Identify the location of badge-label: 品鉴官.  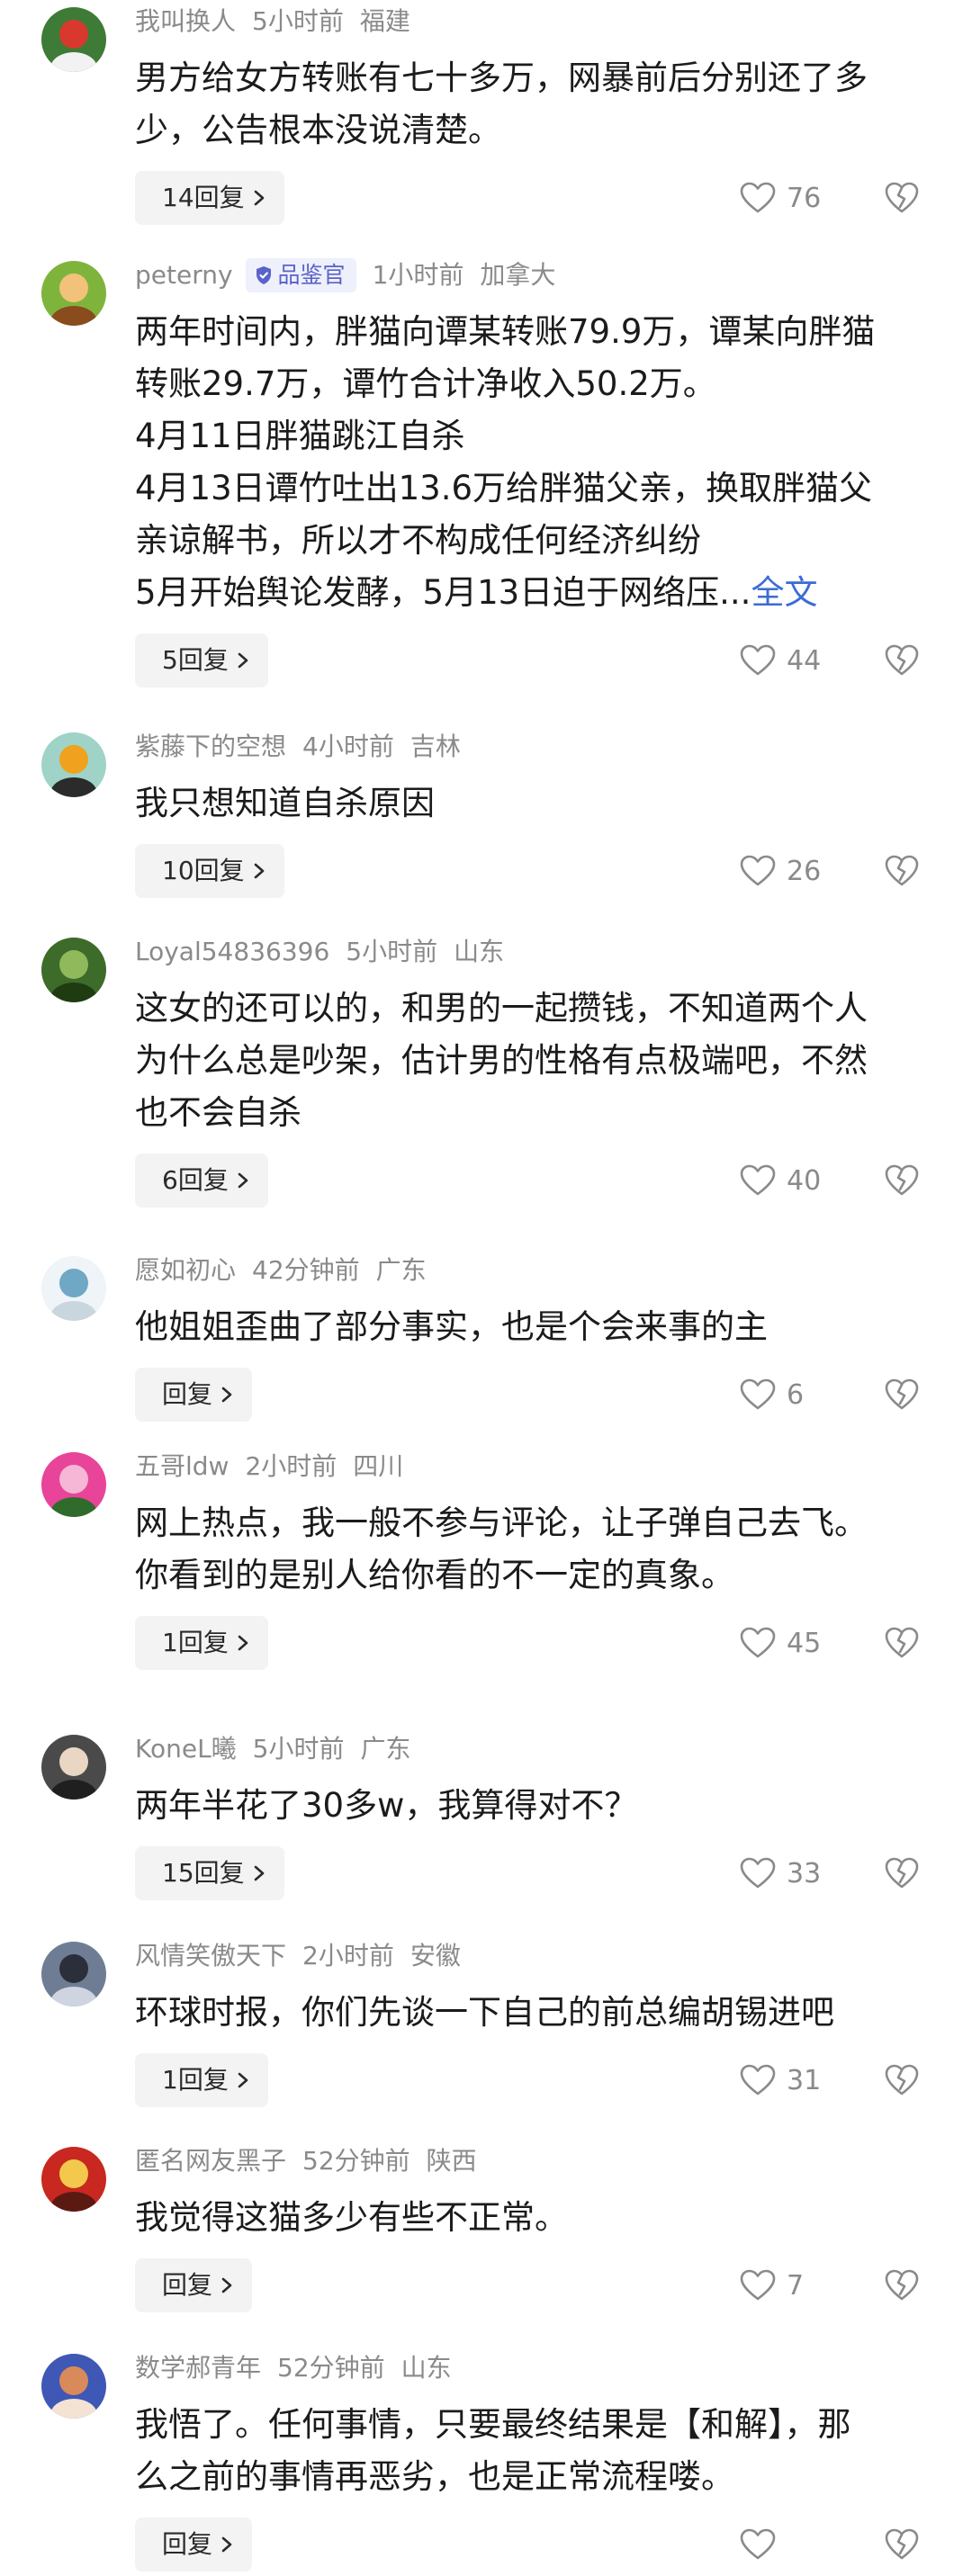
(312, 275).